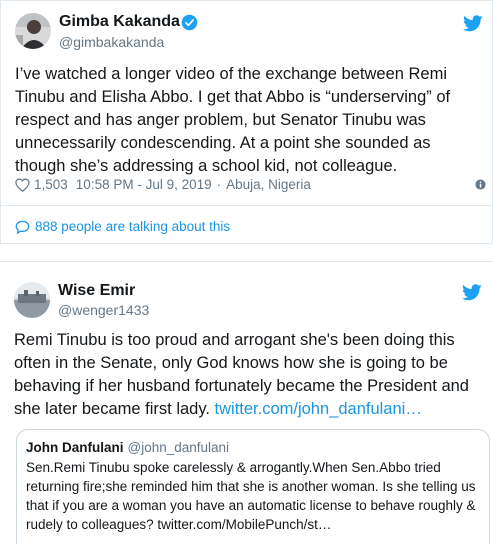 The height and width of the screenshot is (544, 493). Describe the element at coordinates (103, 310) in the screenshot. I see `author-handle: @wenger1433` at that location.